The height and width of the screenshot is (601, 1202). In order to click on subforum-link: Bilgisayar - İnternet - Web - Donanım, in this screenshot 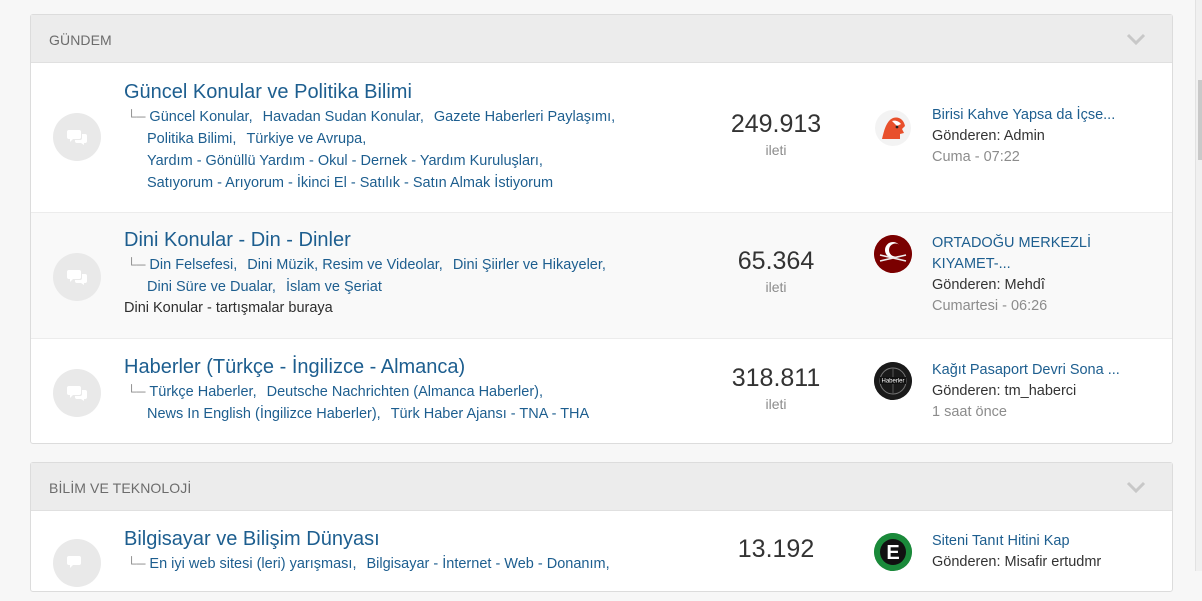, I will do `click(488, 564)`.